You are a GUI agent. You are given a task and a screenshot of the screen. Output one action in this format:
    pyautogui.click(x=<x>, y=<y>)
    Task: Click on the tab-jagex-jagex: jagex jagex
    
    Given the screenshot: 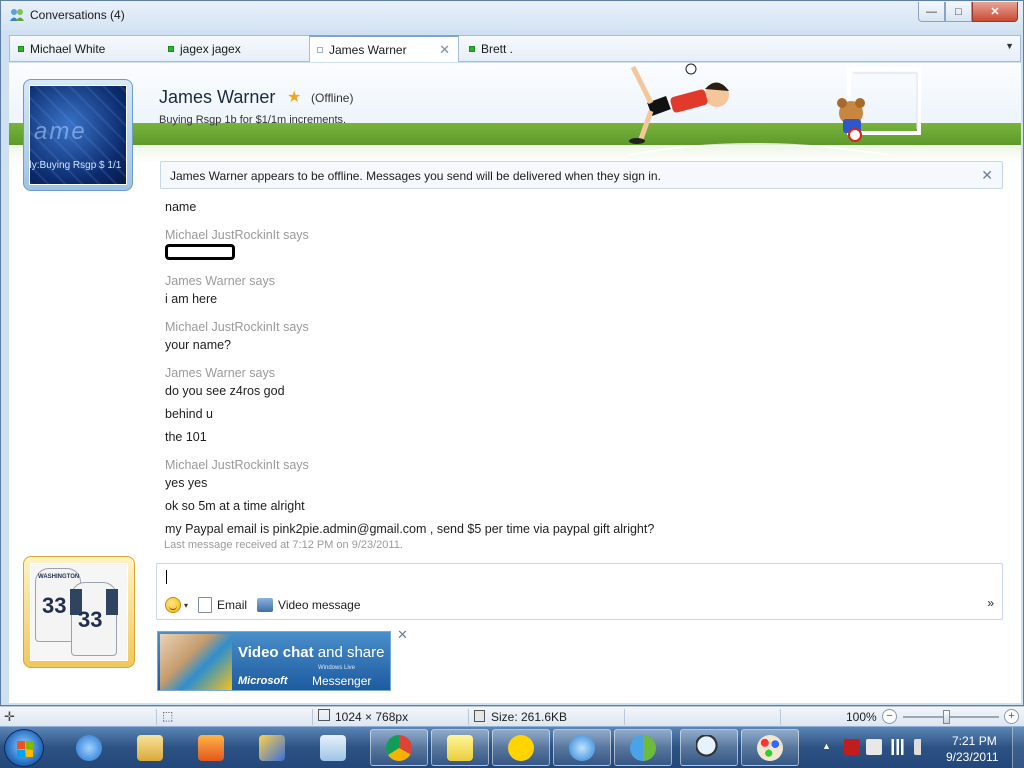 What is the action you would take?
    pyautogui.click(x=204, y=48)
    